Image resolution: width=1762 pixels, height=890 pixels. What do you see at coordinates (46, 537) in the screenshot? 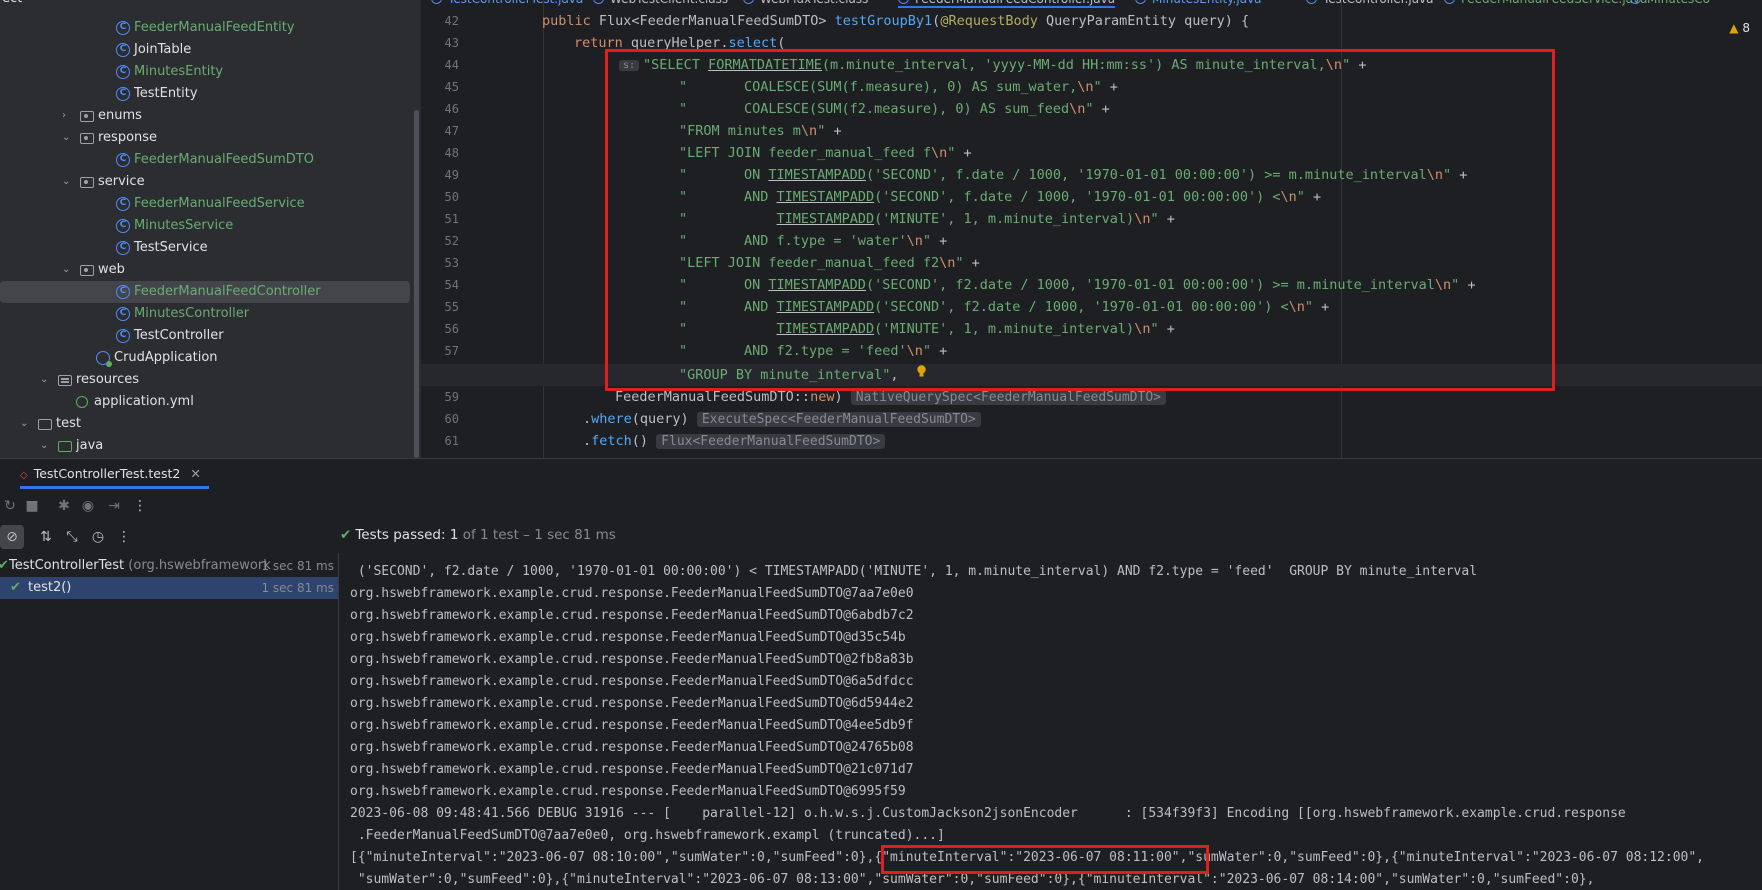
I see `sort-icon: ⇅` at bounding box center [46, 537].